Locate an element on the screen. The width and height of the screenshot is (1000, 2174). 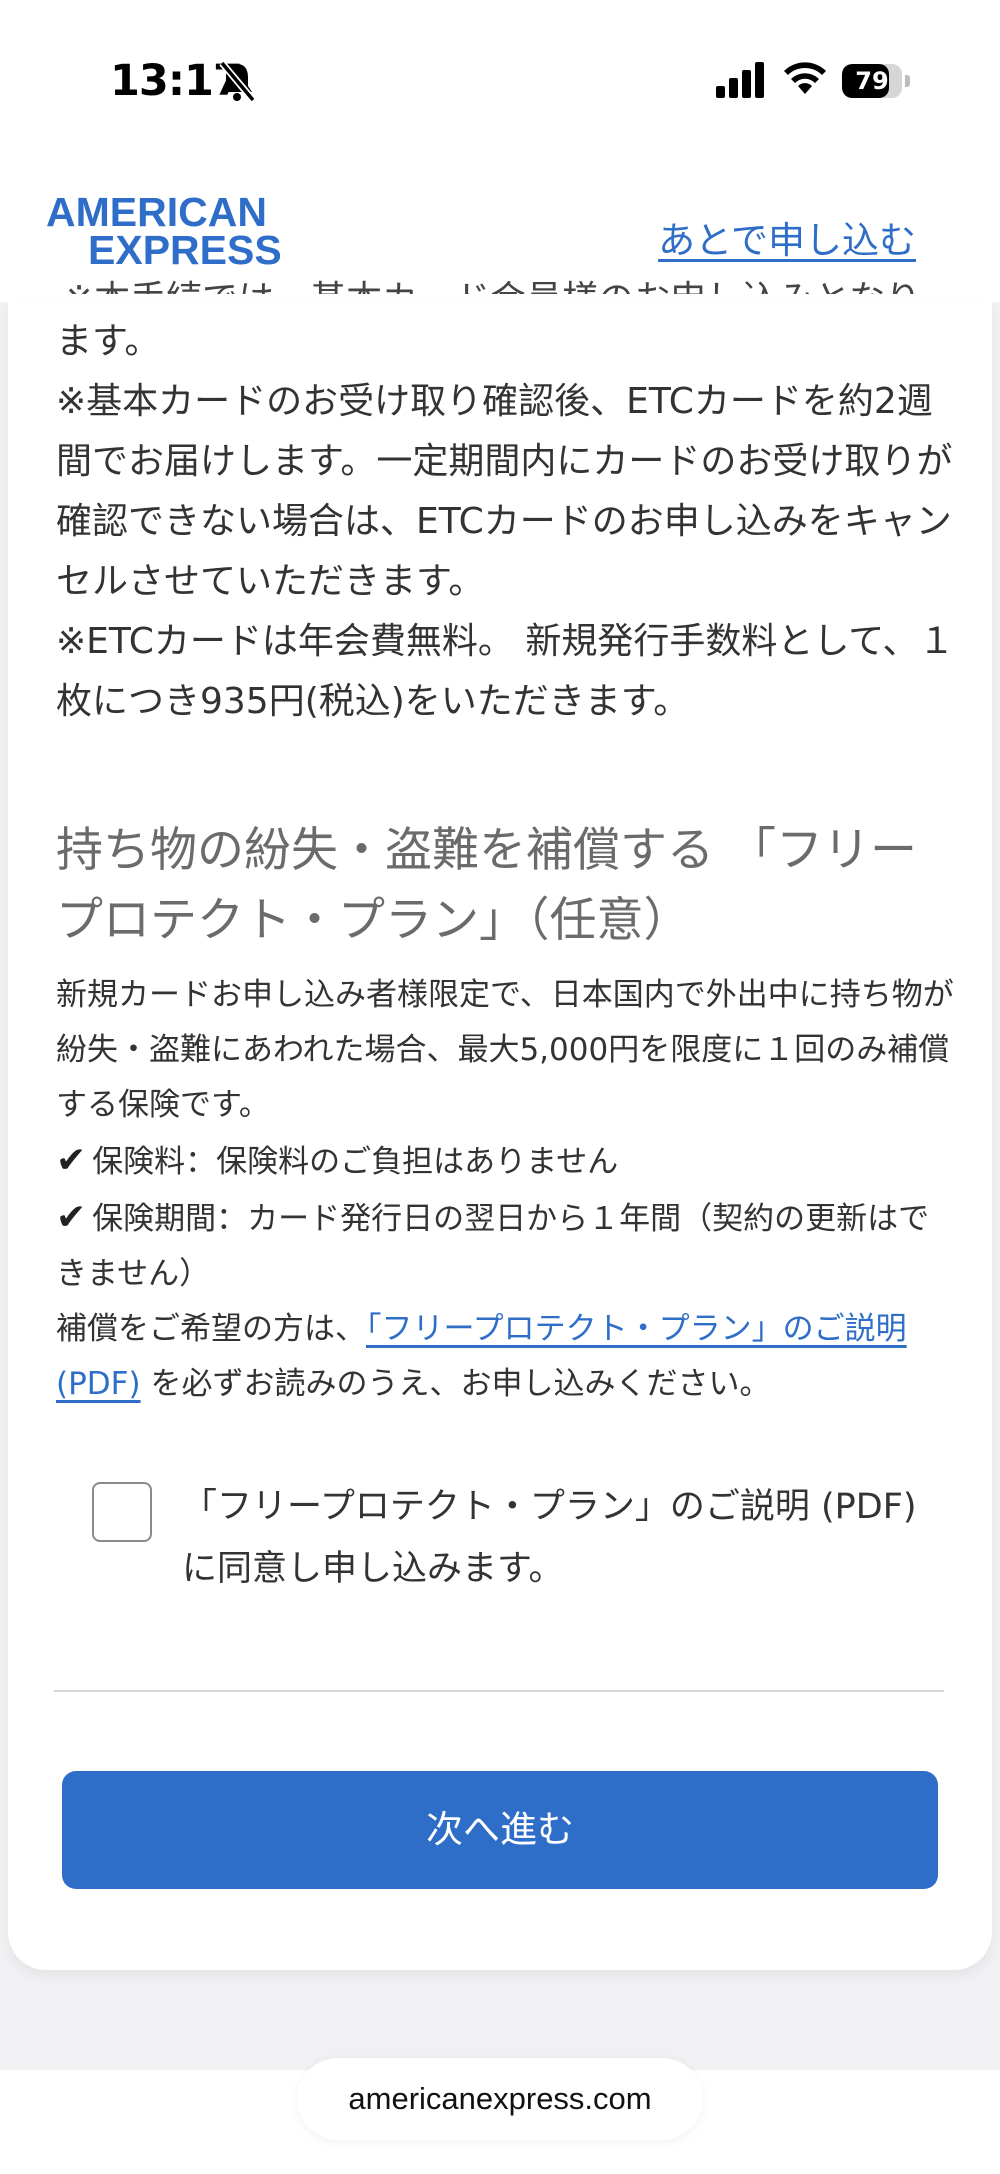
status-bar: 13:17 79 is located at coordinates (500, 80).